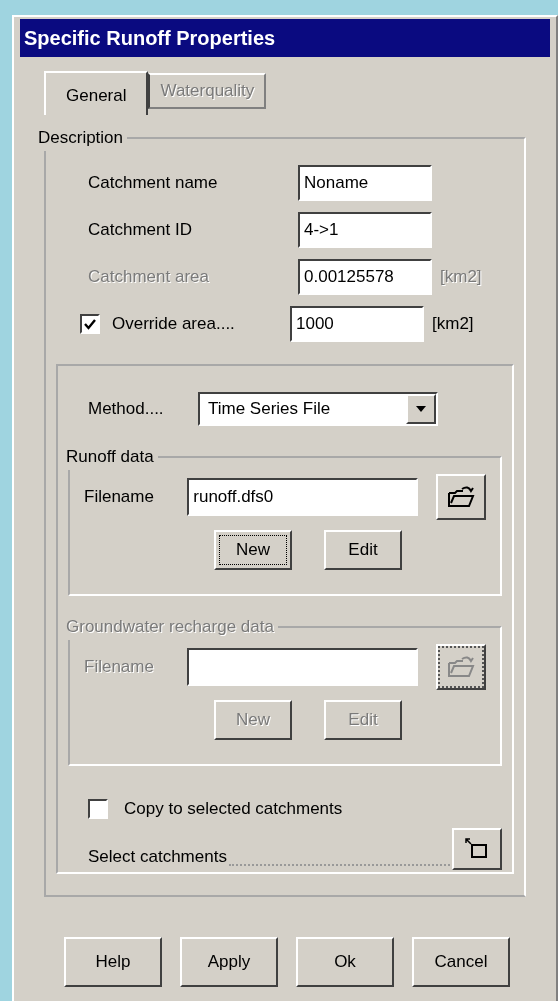  I want to click on filename-field: runoff.dfs0, so click(302, 497).